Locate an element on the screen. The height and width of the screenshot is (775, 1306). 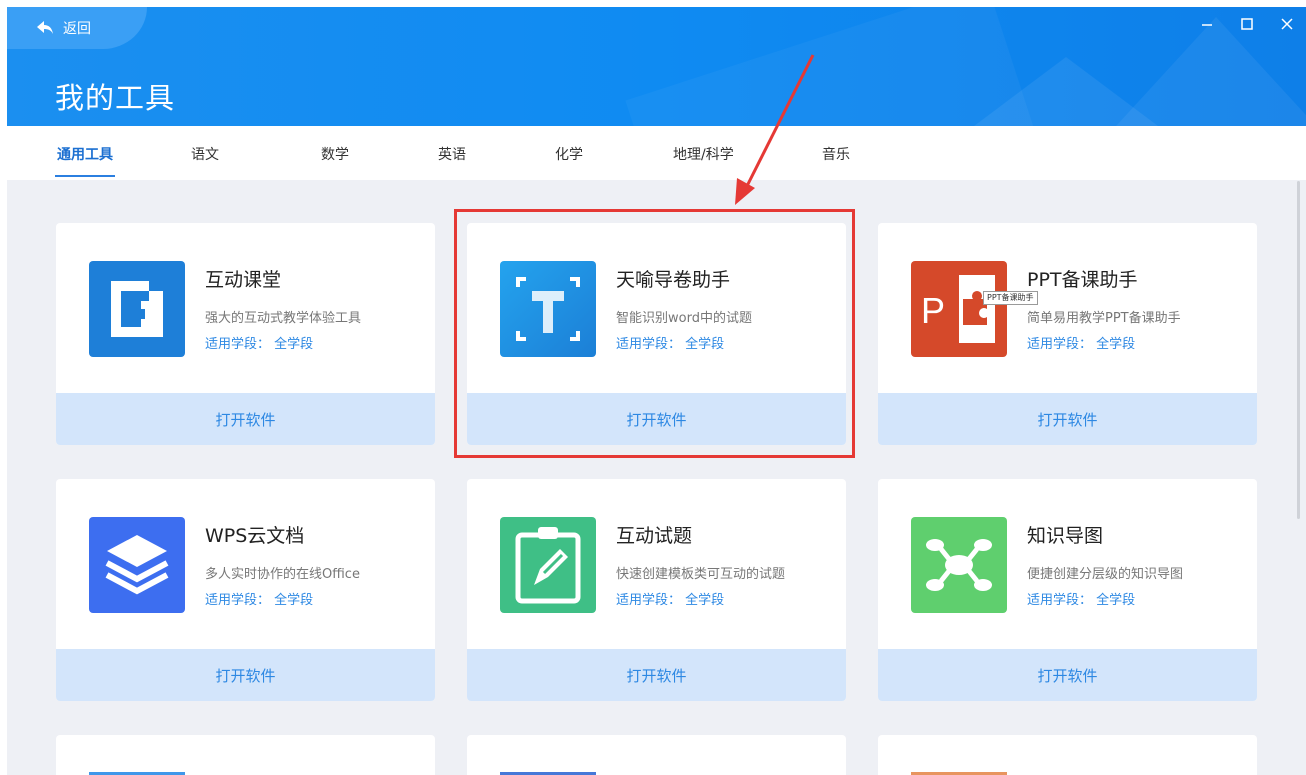
tool-card: 互动试题 快速创建模板类可互动的试题 适用学段： 全学段 打开软件 is located at coordinates (656, 590).